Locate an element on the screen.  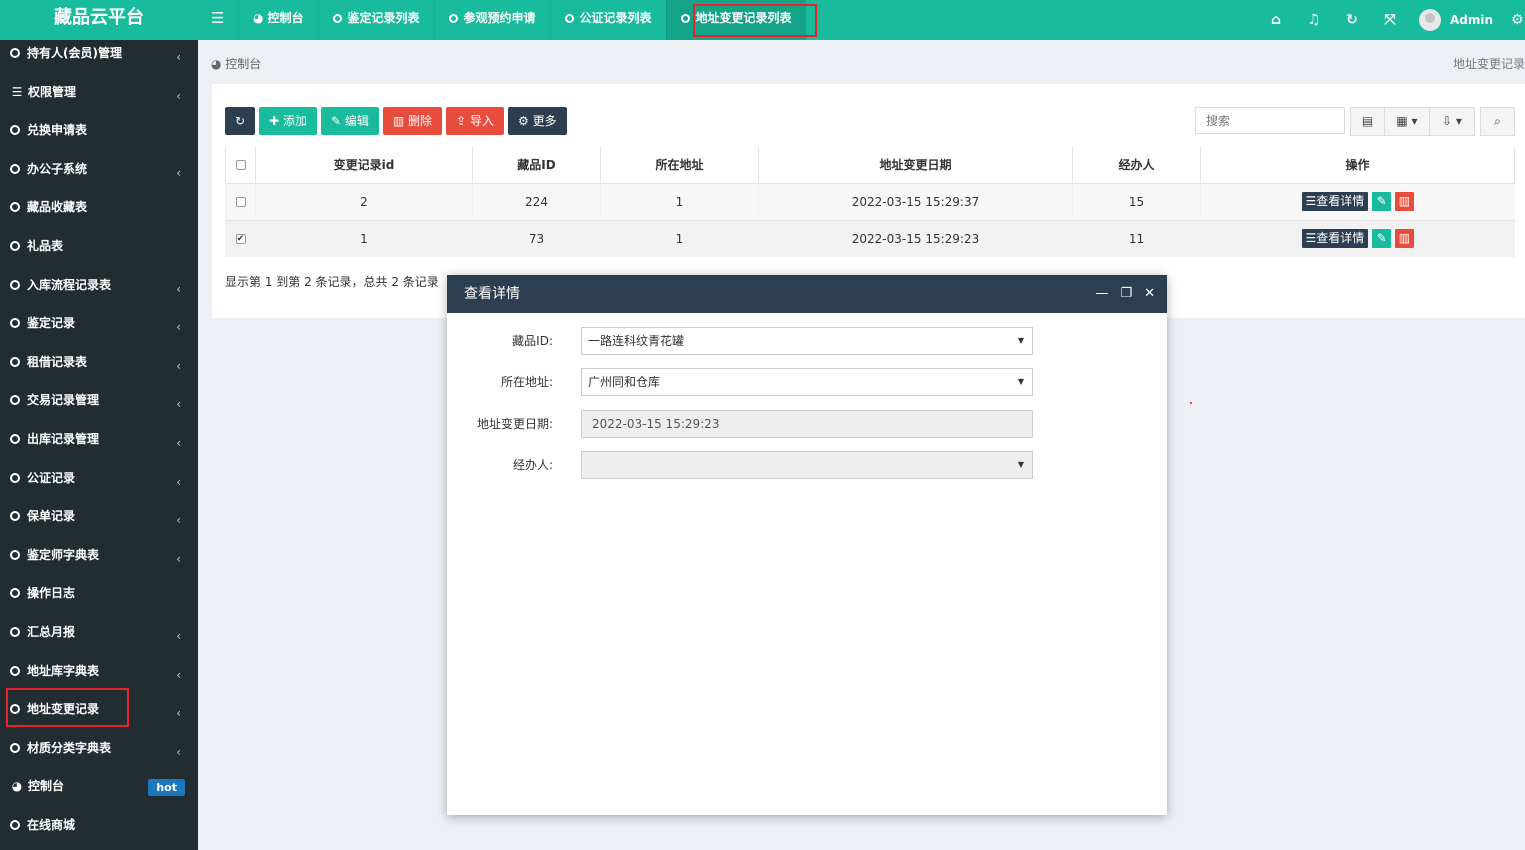
handler-select: ▼ is located at coordinates (807, 465).